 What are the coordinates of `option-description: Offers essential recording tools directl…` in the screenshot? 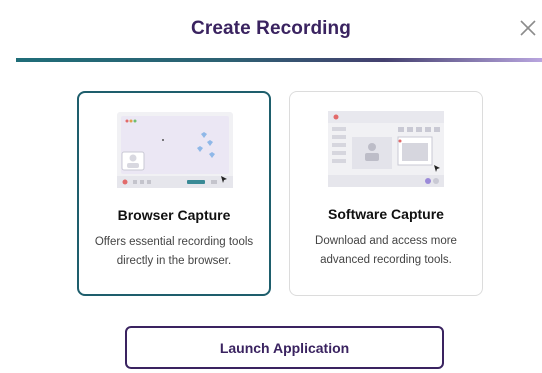 It's located at (174, 251).